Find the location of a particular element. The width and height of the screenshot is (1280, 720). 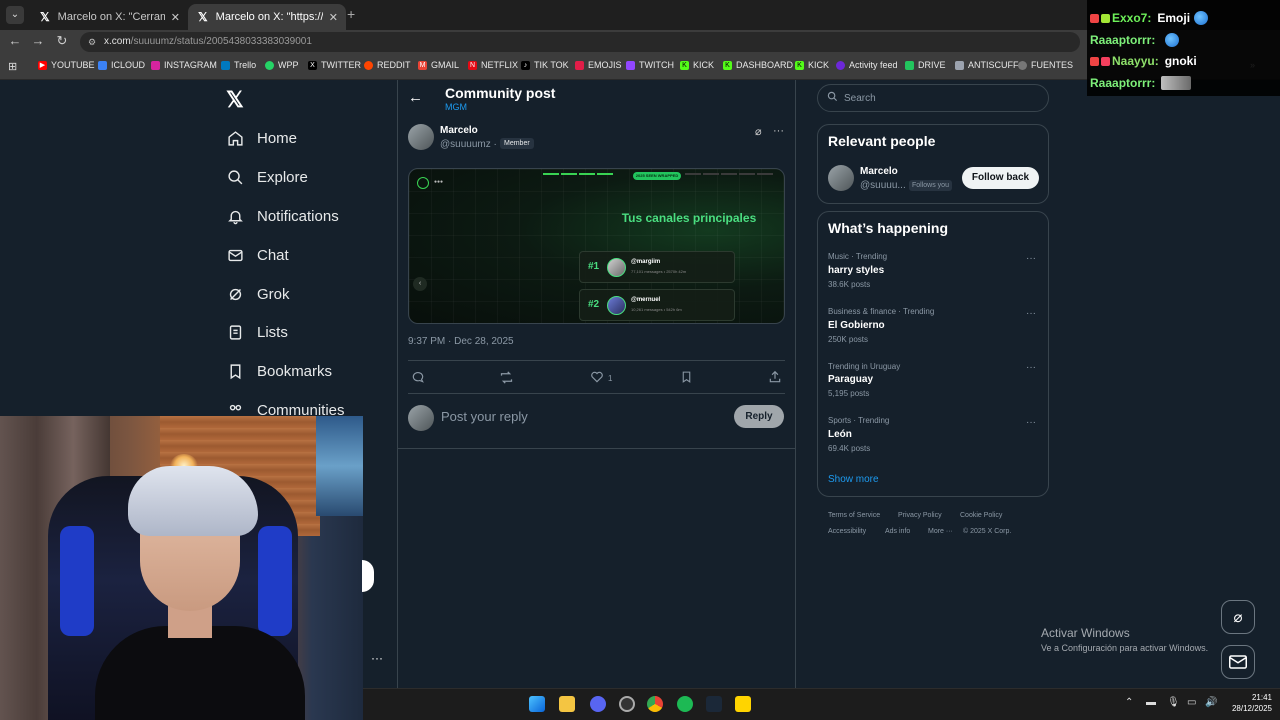

discord-icon is located at coordinates (598, 704).